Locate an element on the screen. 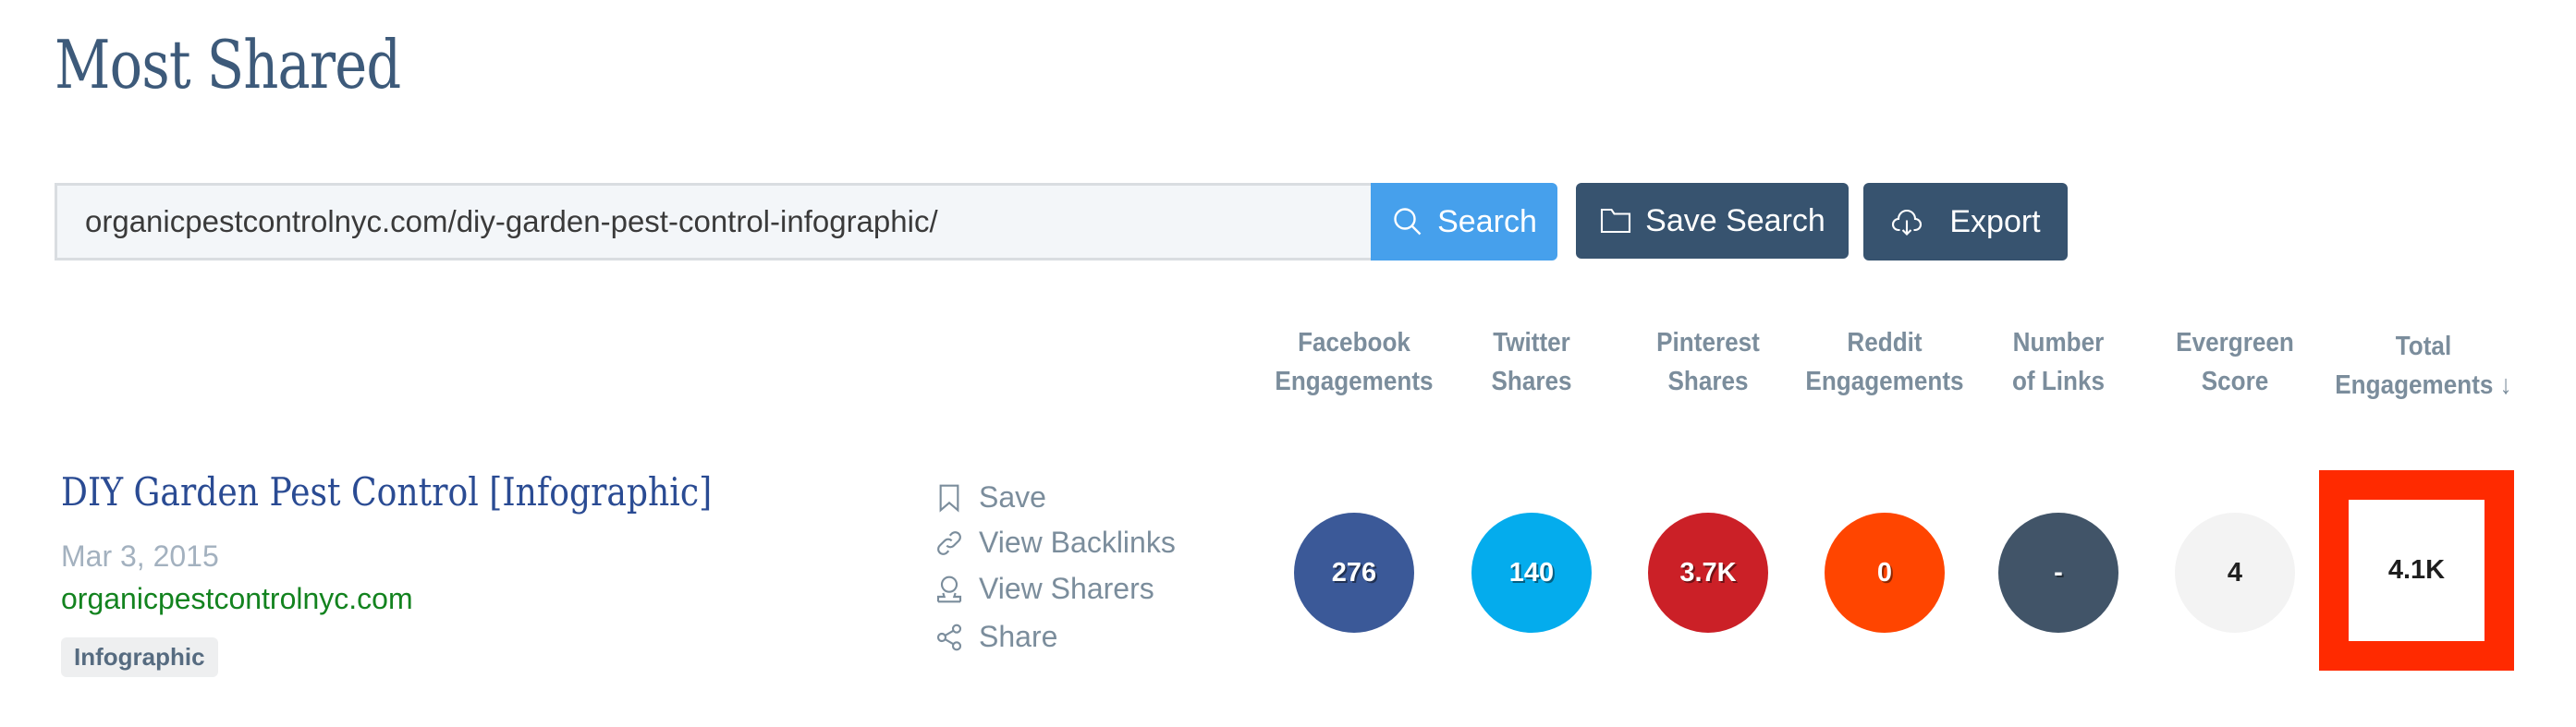 The height and width of the screenshot is (727, 2576). article-date: Mar 3, 2015 is located at coordinates (140, 556).